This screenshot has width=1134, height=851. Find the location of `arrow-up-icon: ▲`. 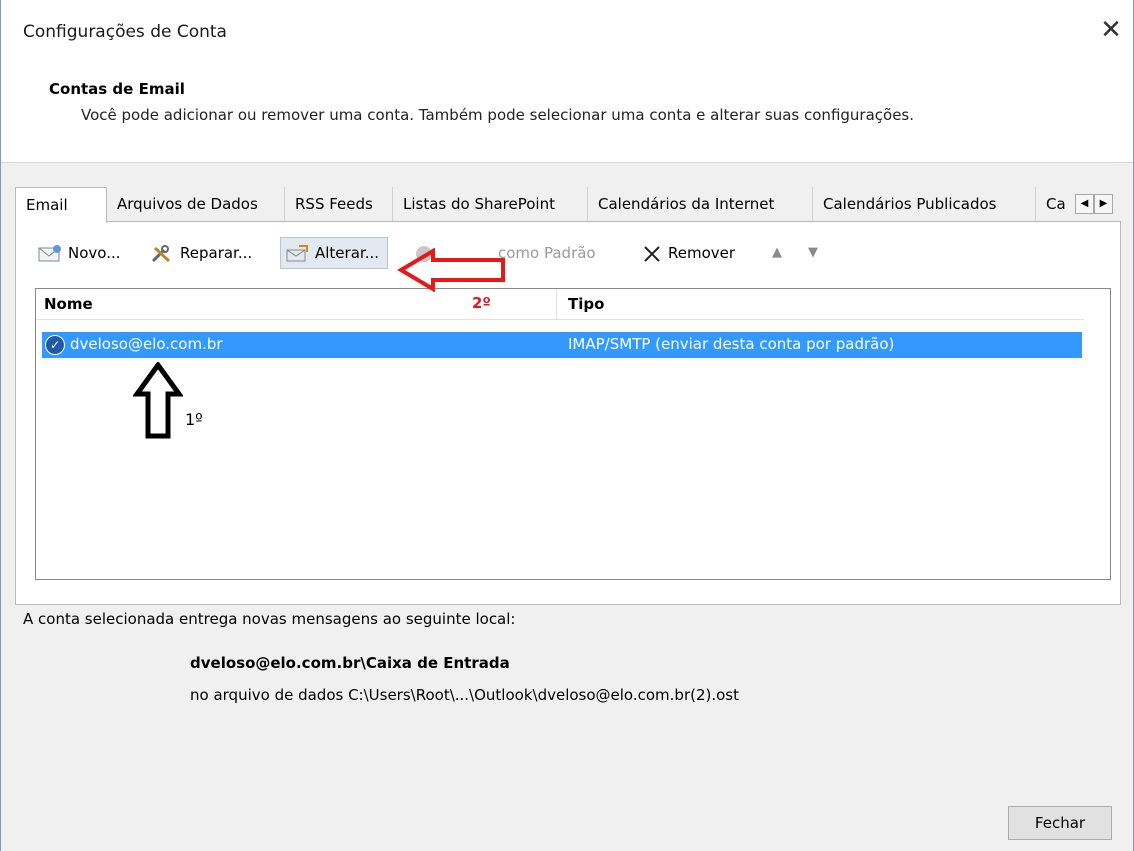

arrow-up-icon: ▲ is located at coordinates (777, 252).